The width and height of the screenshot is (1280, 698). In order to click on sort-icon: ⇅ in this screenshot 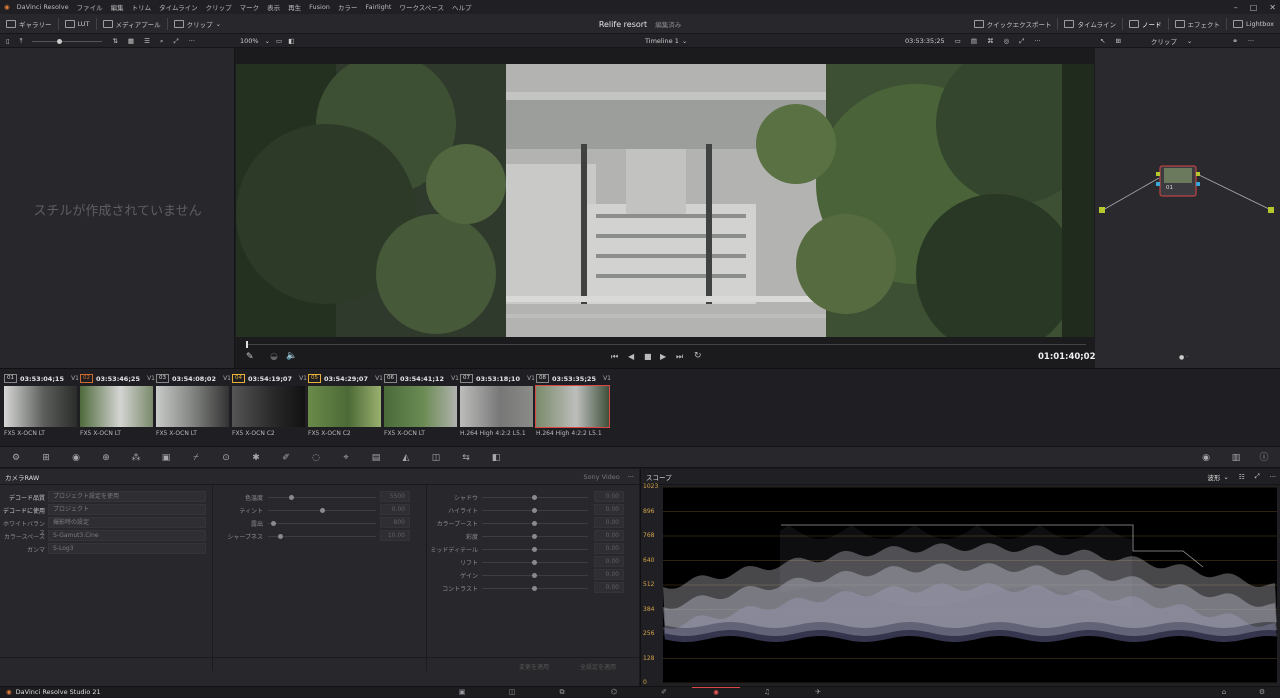, I will do `click(114, 41)`.